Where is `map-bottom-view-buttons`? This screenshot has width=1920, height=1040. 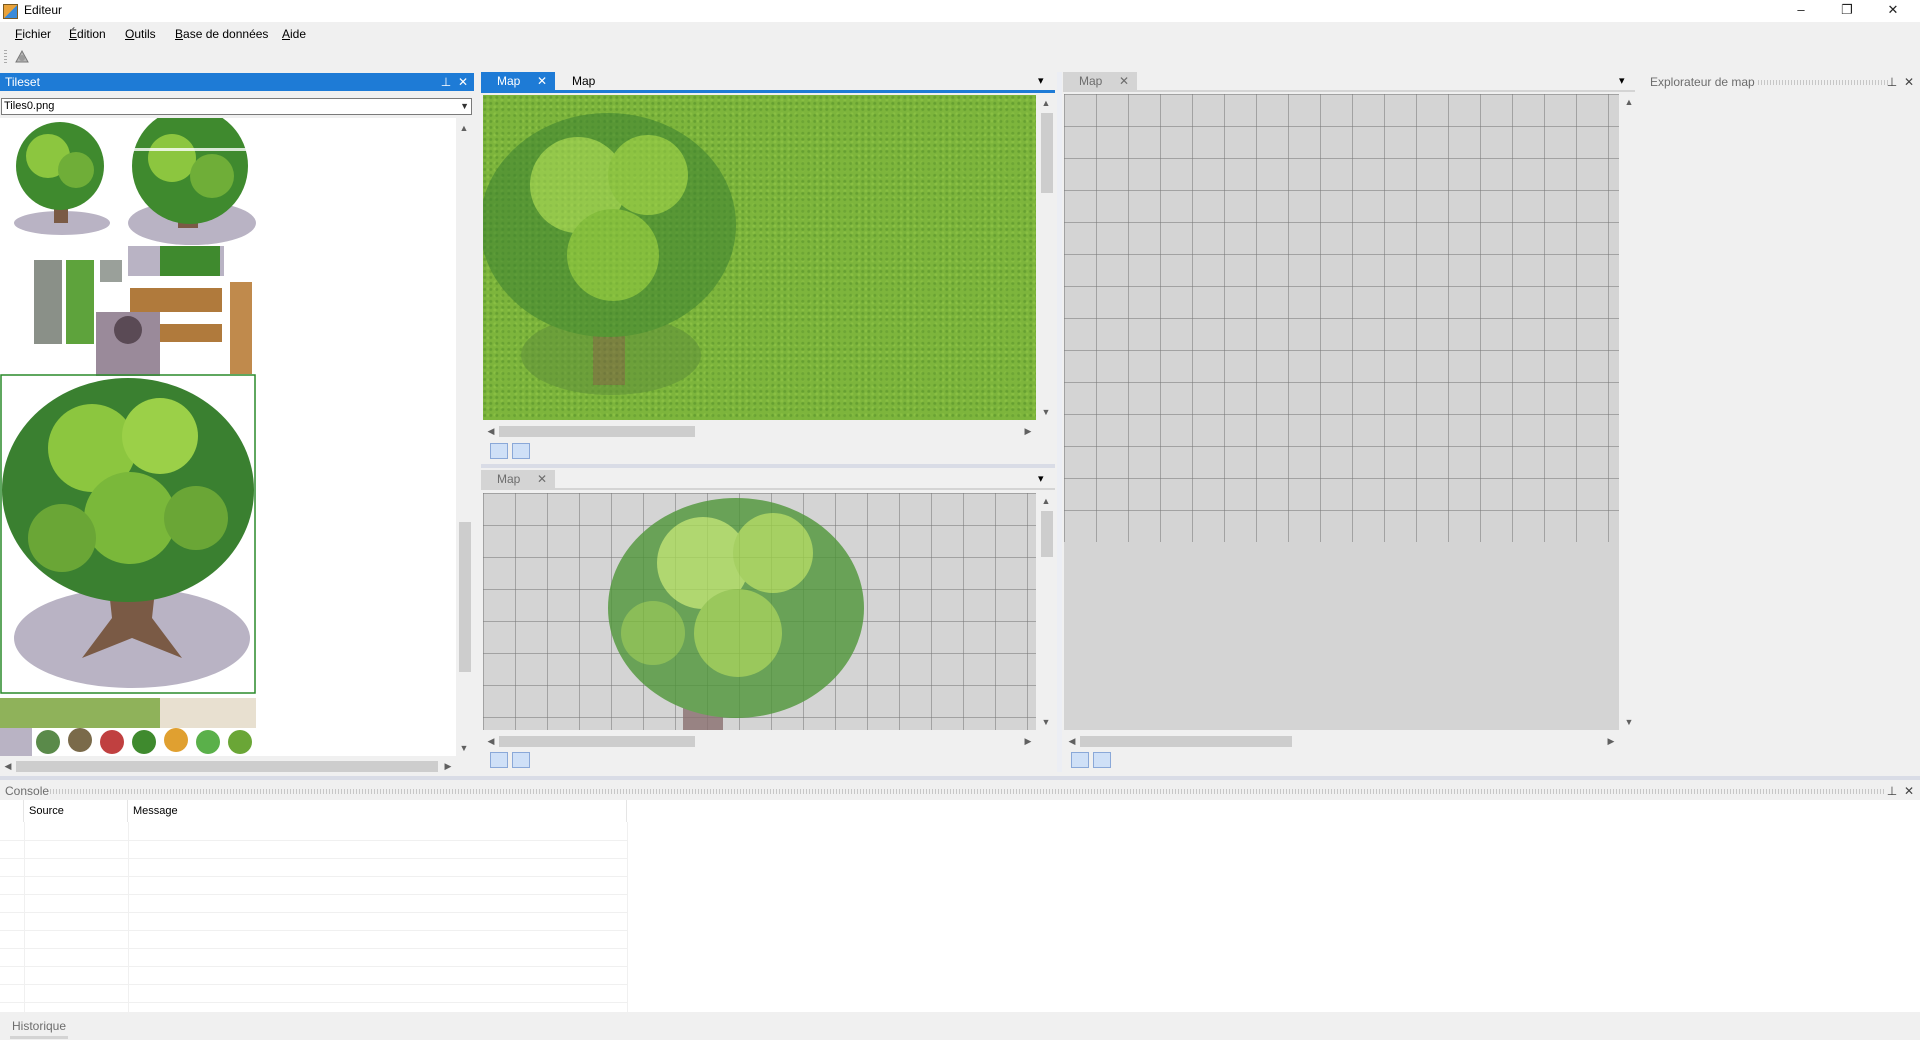 map-bottom-view-buttons is located at coordinates (515, 761).